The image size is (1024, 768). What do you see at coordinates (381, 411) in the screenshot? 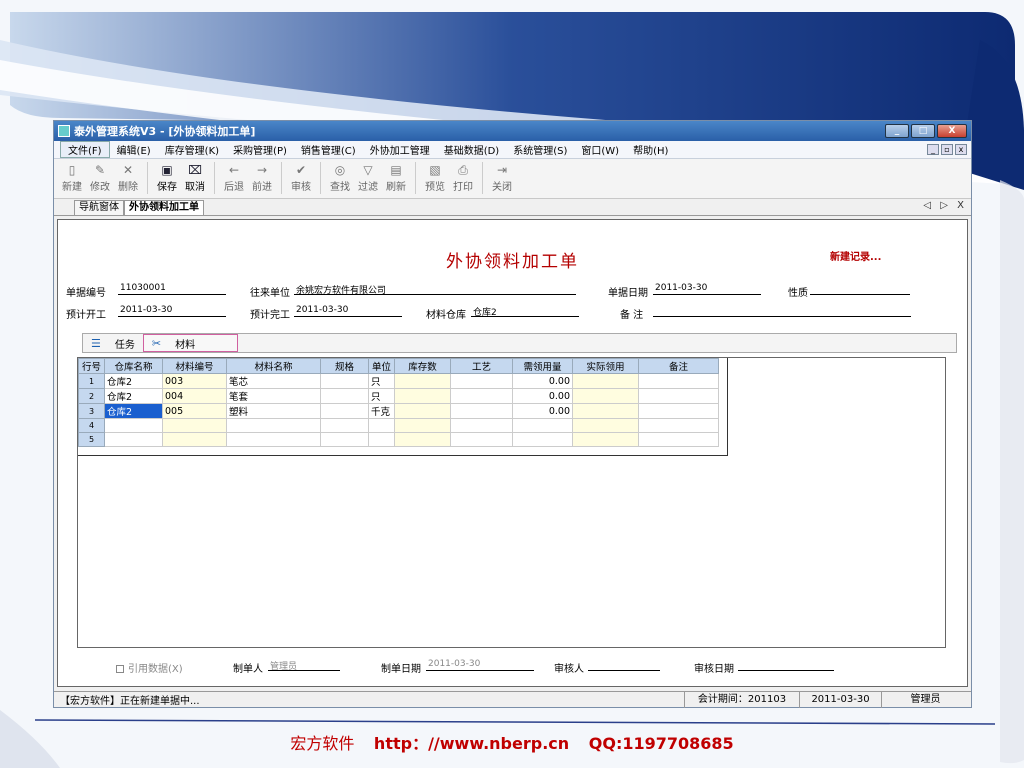
I see `table-cell: 千克` at bounding box center [381, 411].